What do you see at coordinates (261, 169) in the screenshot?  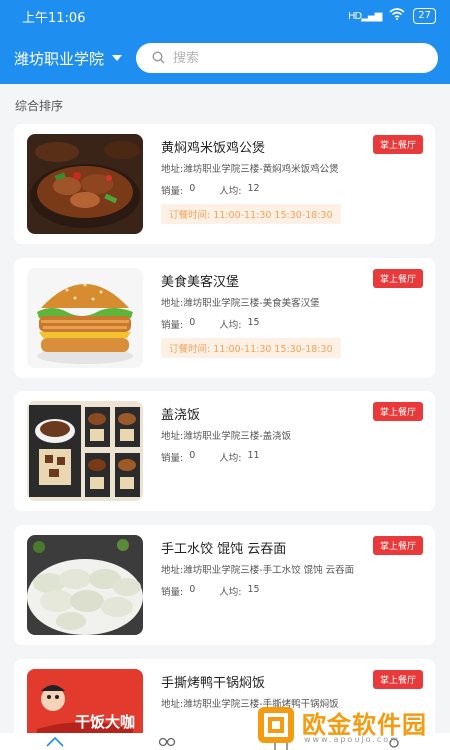 I see `address-value: 潍坊职业学院三楼-黄焖鸡米饭鸡公煲` at bounding box center [261, 169].